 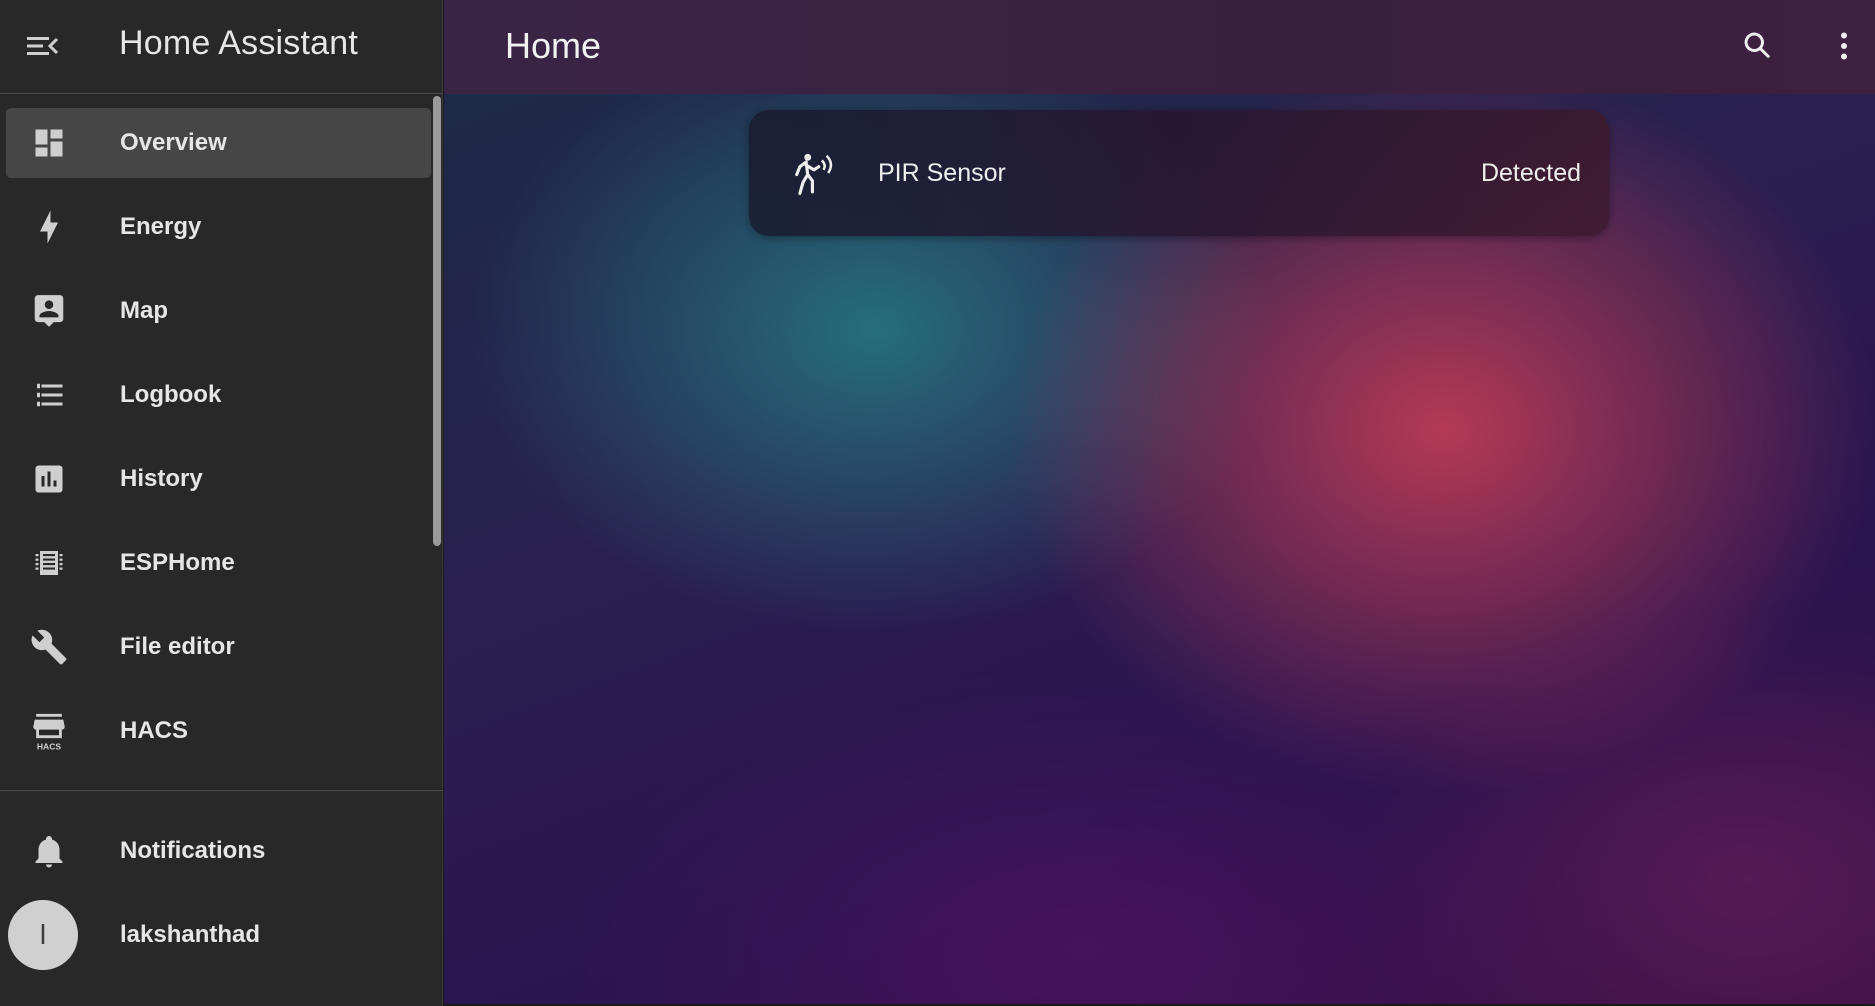 I want to click on sidebar-header: Home Assistant, so click(x=221, y=47).